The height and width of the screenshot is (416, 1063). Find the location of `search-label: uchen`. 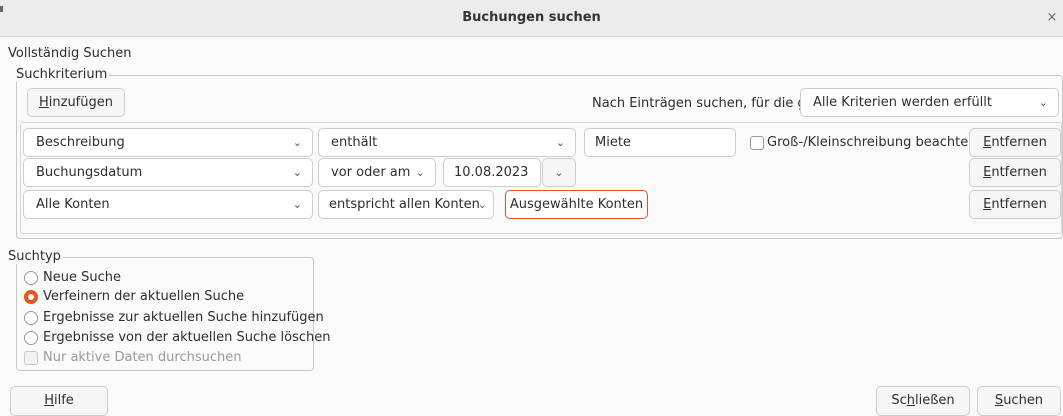

search-label: uchen is located at coordinates (1023, 400).